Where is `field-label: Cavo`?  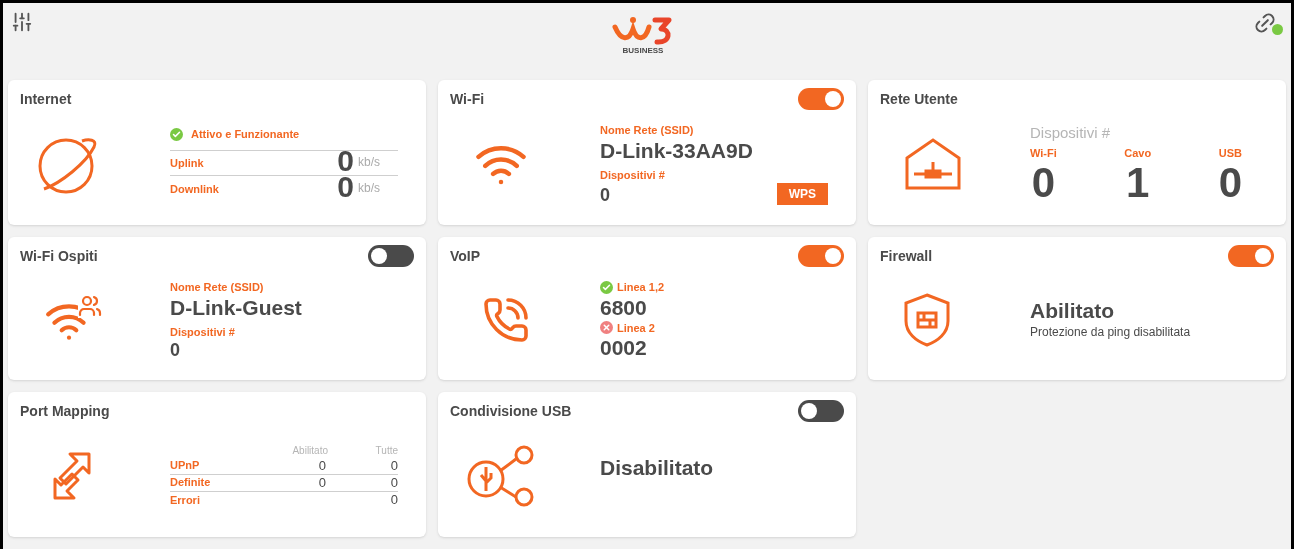
field-label: Cavo is located at coordinates (1138, 153).